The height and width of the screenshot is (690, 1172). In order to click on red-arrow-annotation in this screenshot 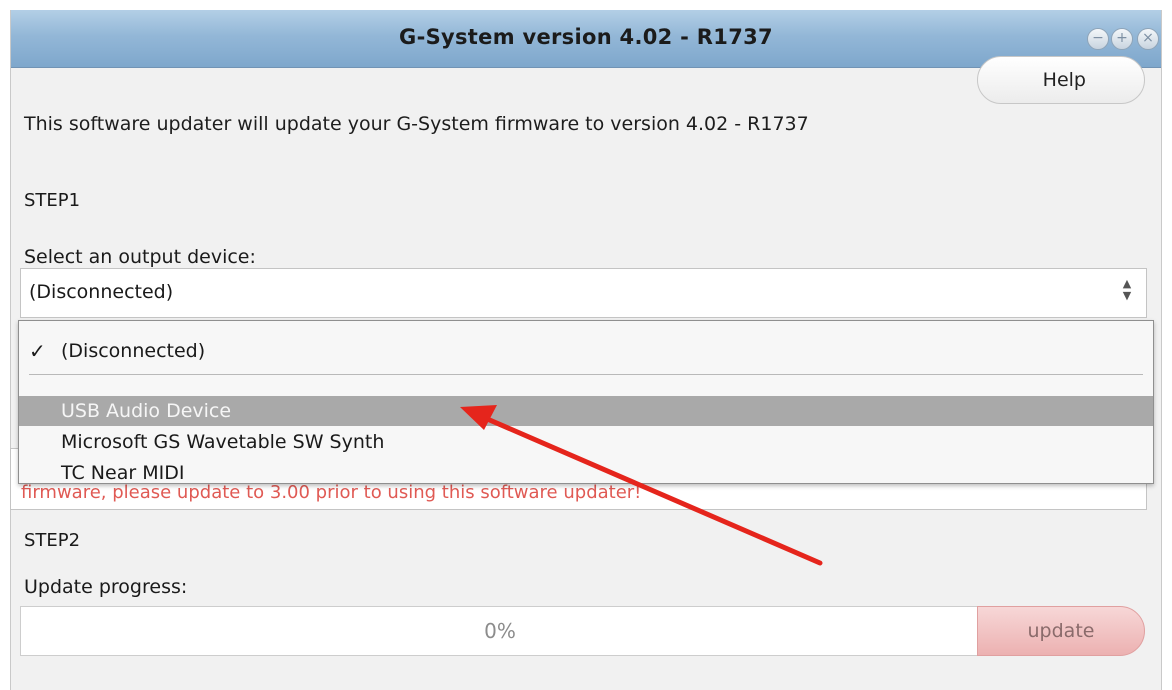, I will do `click(641, 485)`.